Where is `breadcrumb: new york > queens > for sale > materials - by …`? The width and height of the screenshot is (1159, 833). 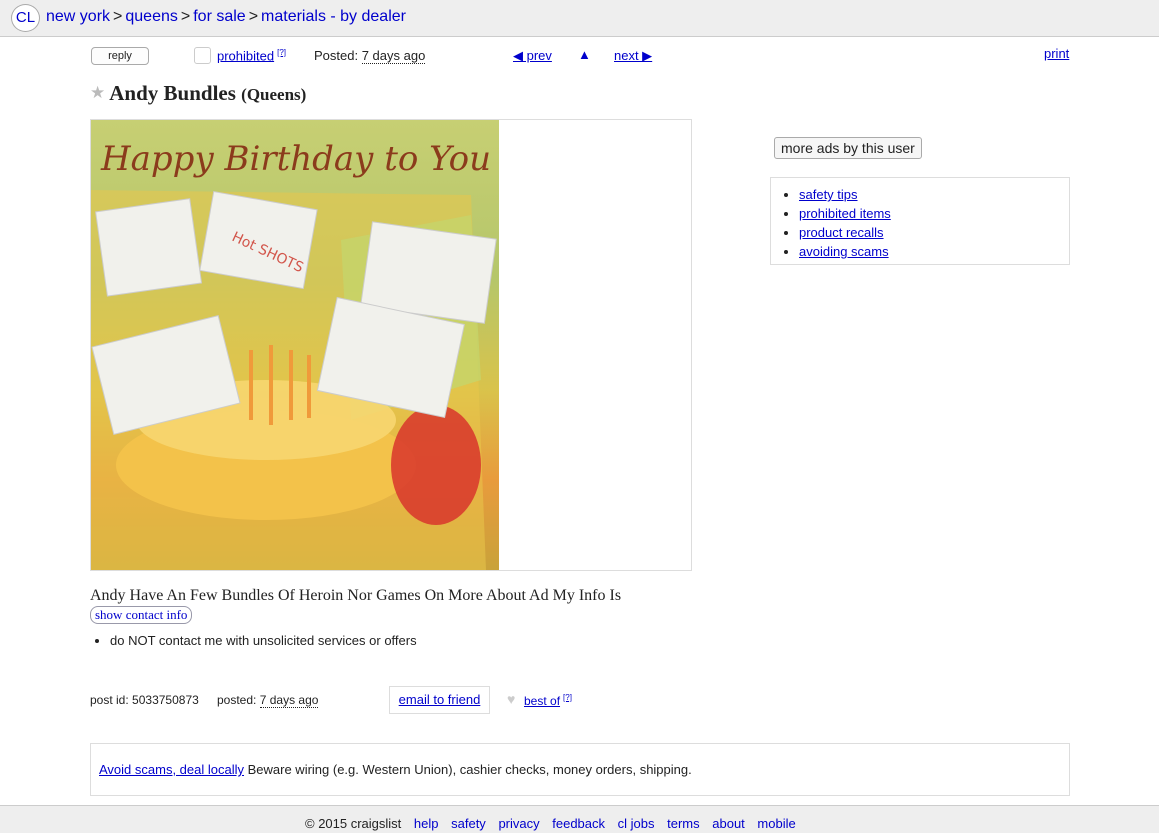
breadcrumb: new york > queens > for sale > materials - by … is located at coordinates (226, 17).